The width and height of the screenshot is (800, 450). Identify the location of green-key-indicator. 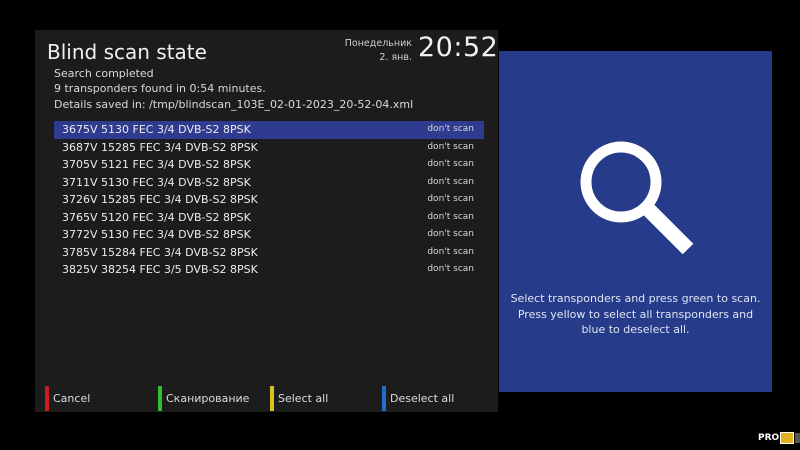
(160, 398).